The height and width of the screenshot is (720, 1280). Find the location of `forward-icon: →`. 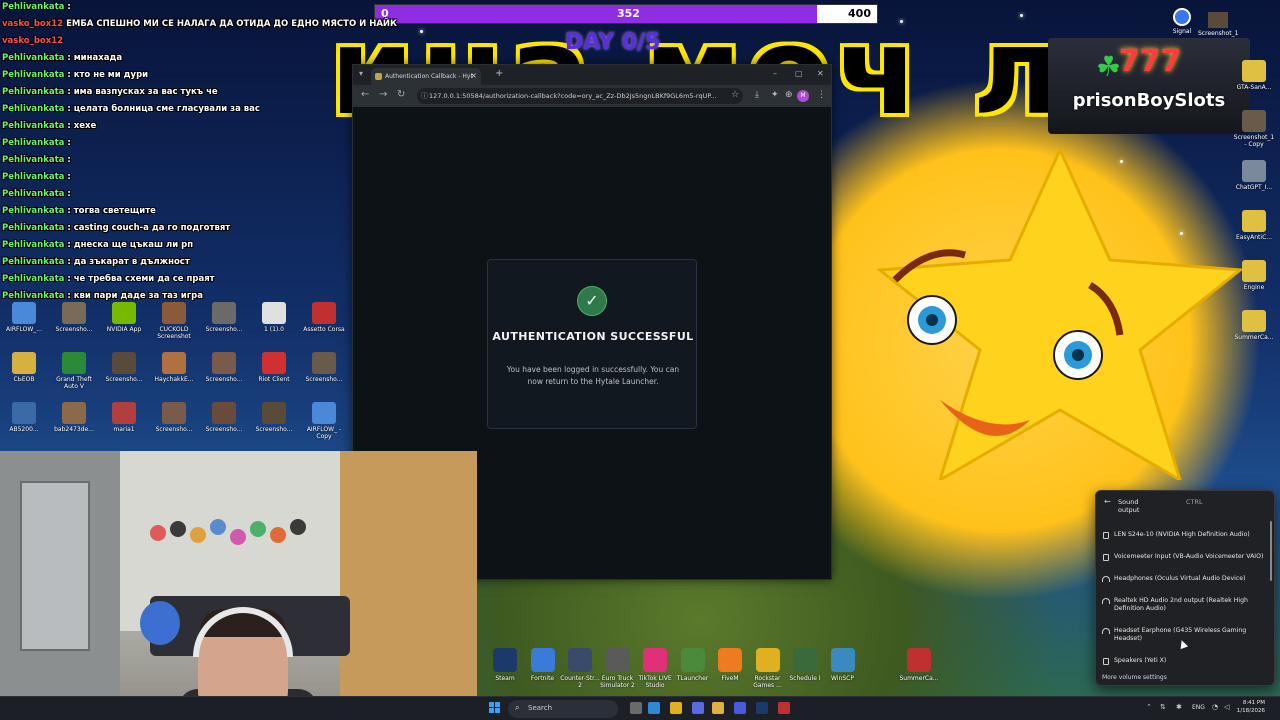

forward-icon: → is located at coordinates (383, 94).